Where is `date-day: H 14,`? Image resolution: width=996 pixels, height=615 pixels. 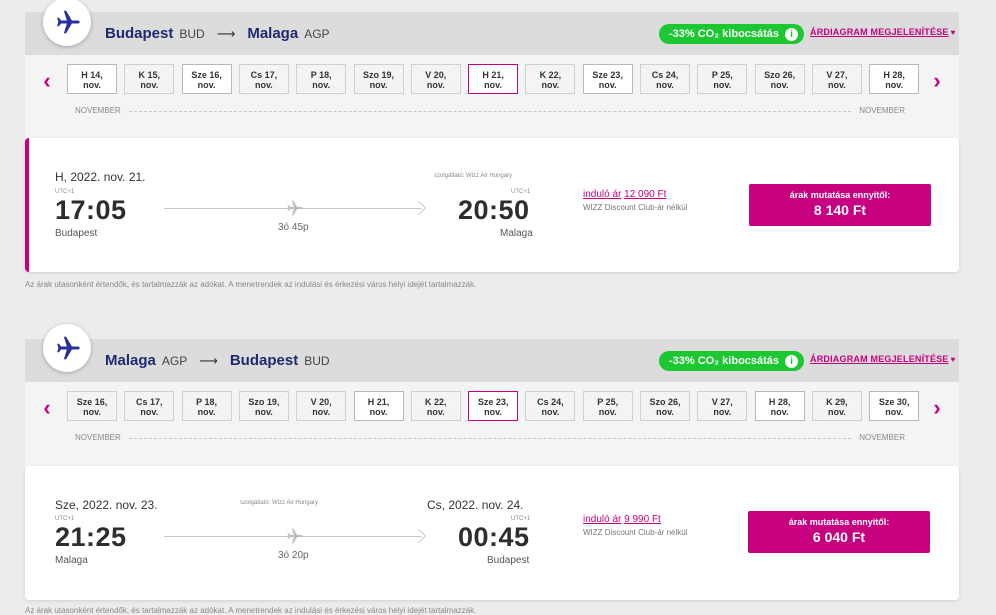
date-day: H 14, is located at coordinates (92, 75).